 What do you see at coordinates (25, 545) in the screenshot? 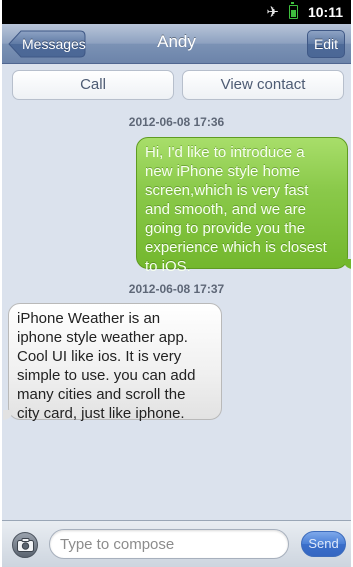
I see `camera-icon` at bounding box center [25, 545].